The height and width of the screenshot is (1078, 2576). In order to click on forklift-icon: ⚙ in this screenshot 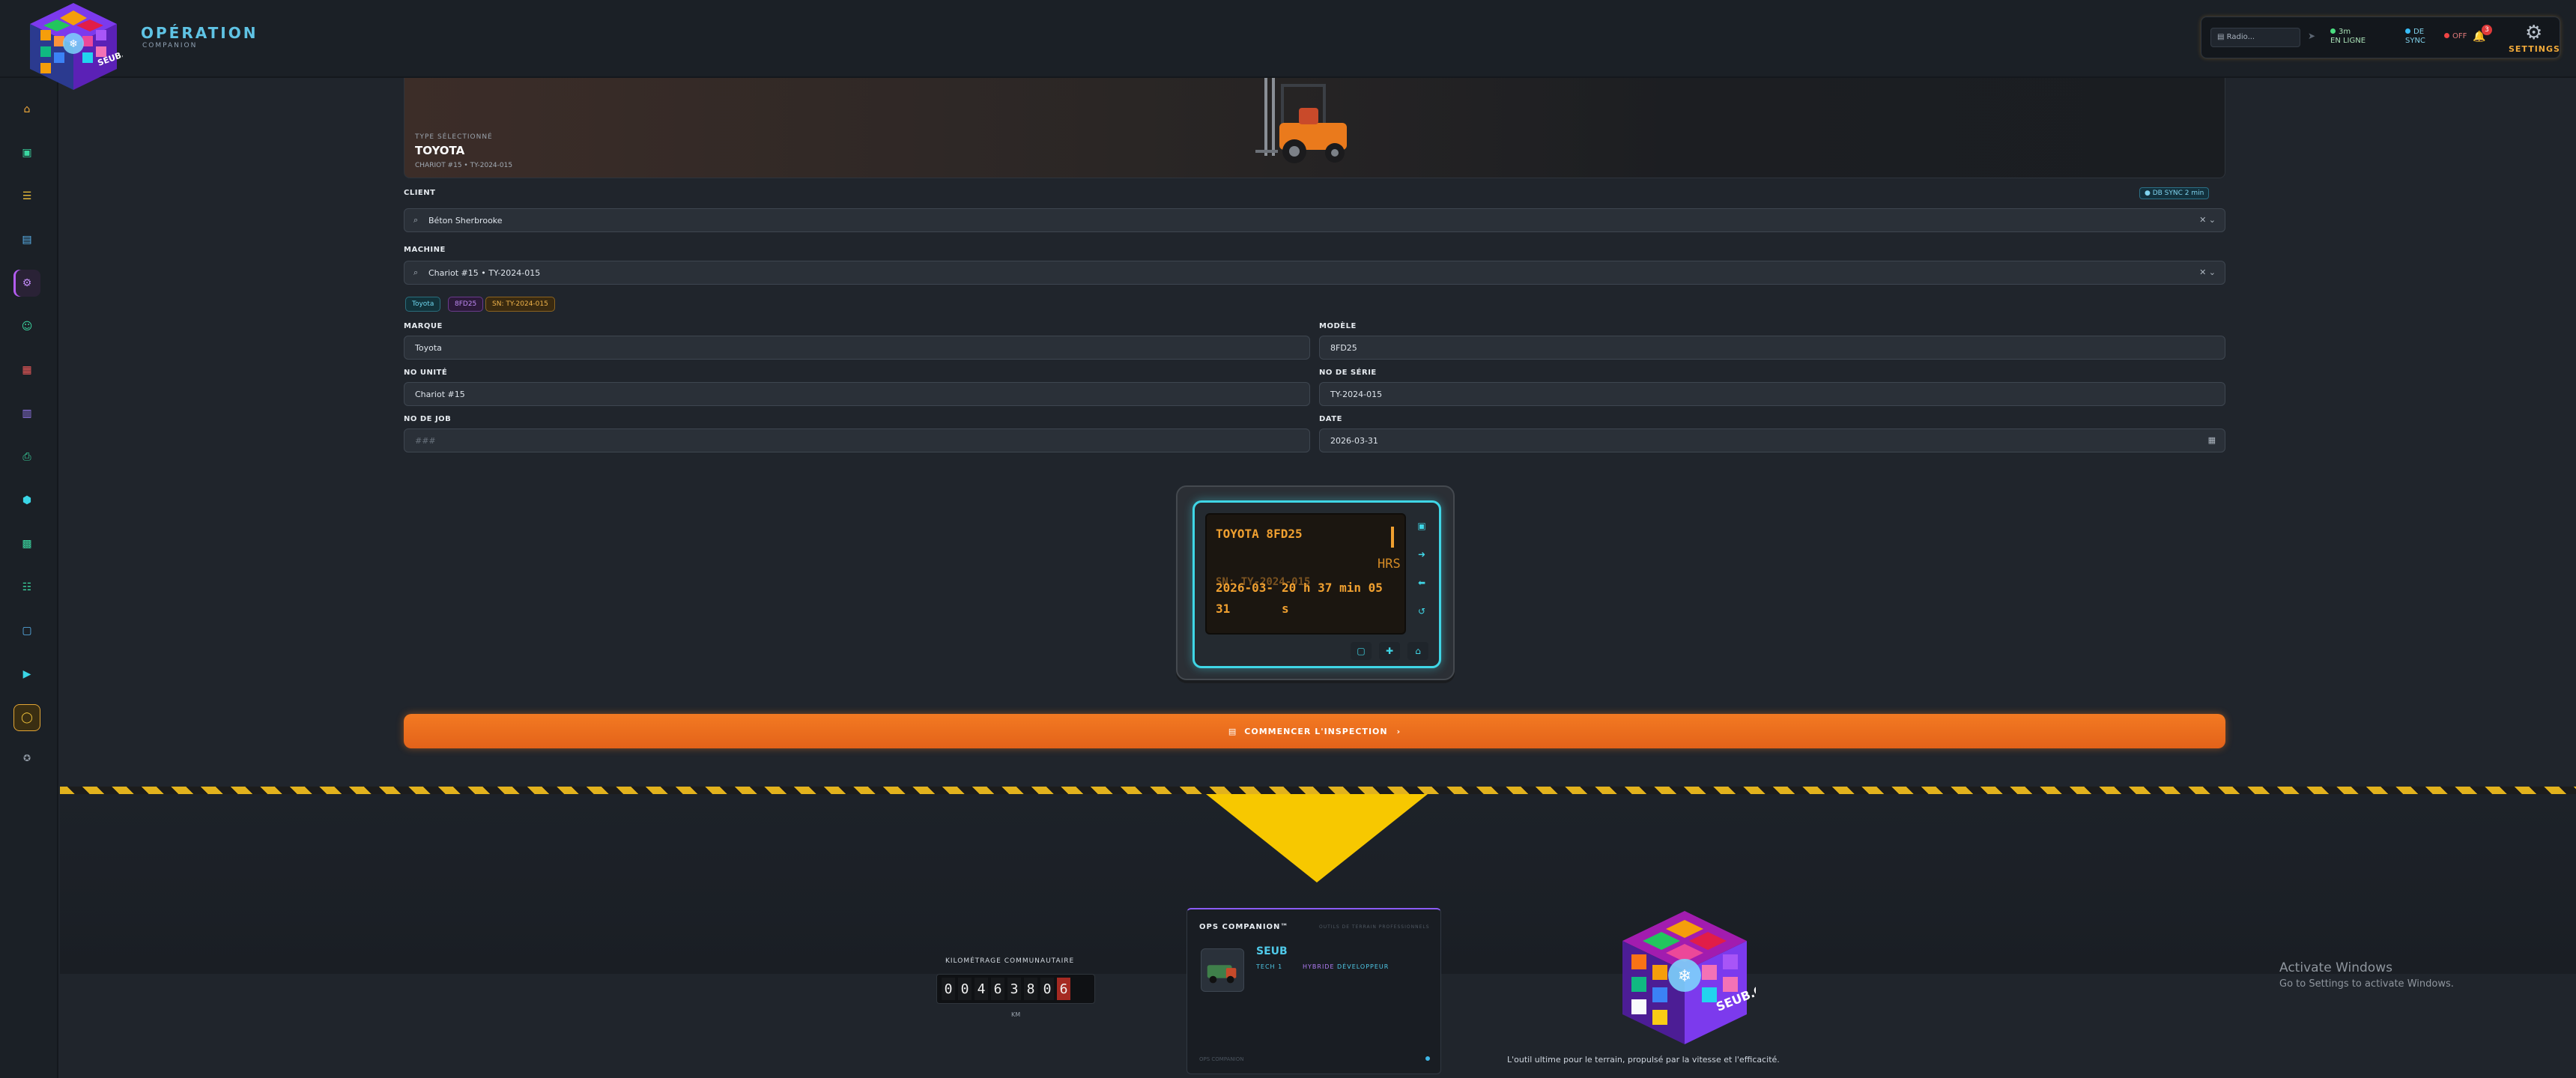, I will do `click(26, 283)`.